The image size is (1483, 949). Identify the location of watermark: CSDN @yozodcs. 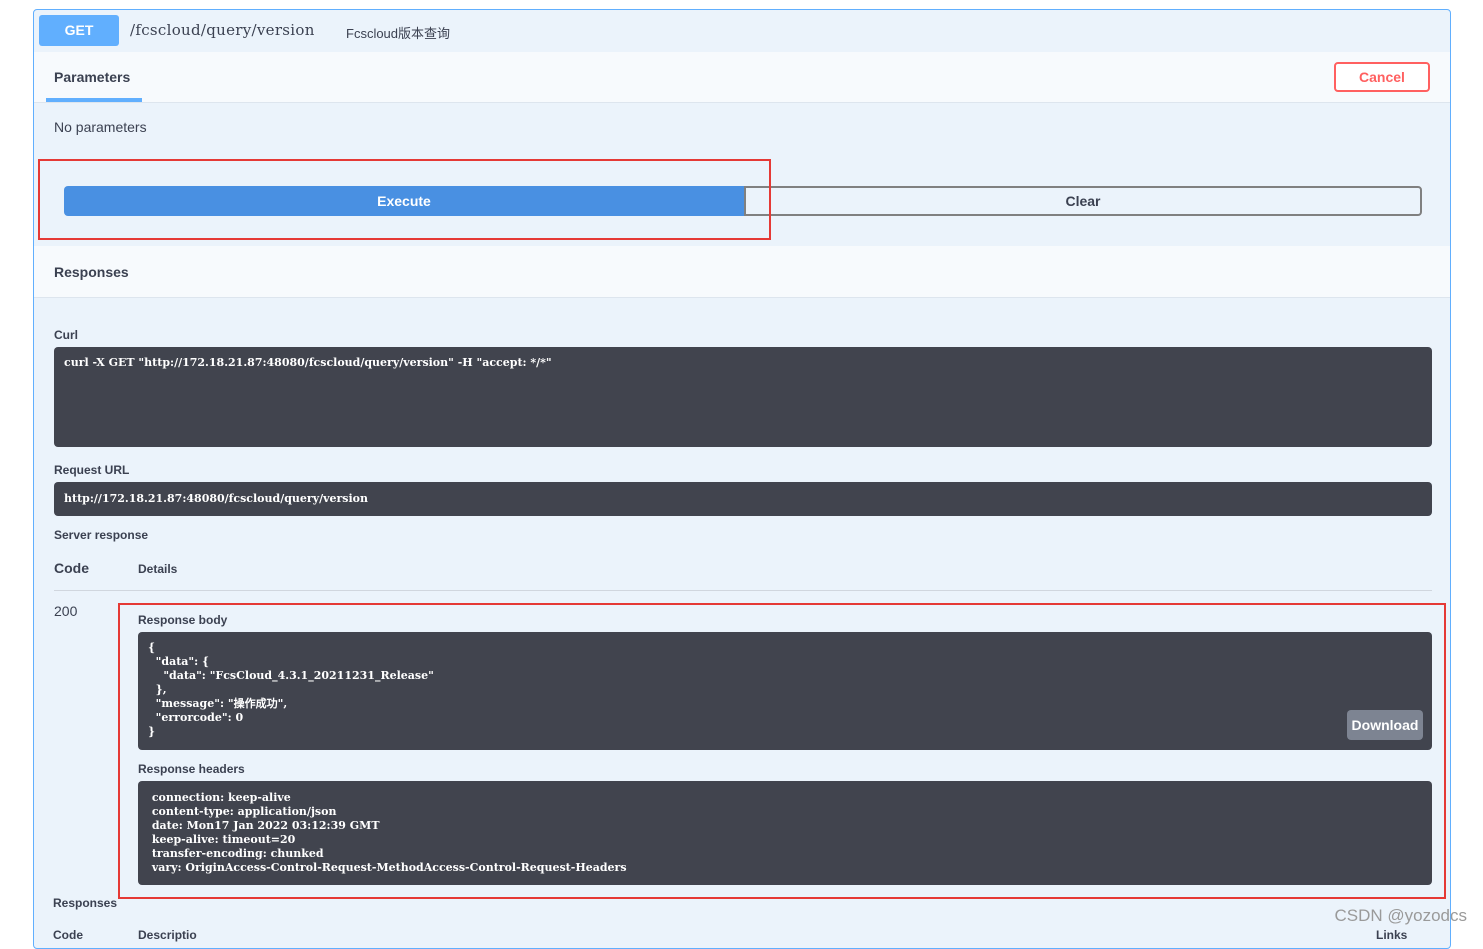
(1400, 915).